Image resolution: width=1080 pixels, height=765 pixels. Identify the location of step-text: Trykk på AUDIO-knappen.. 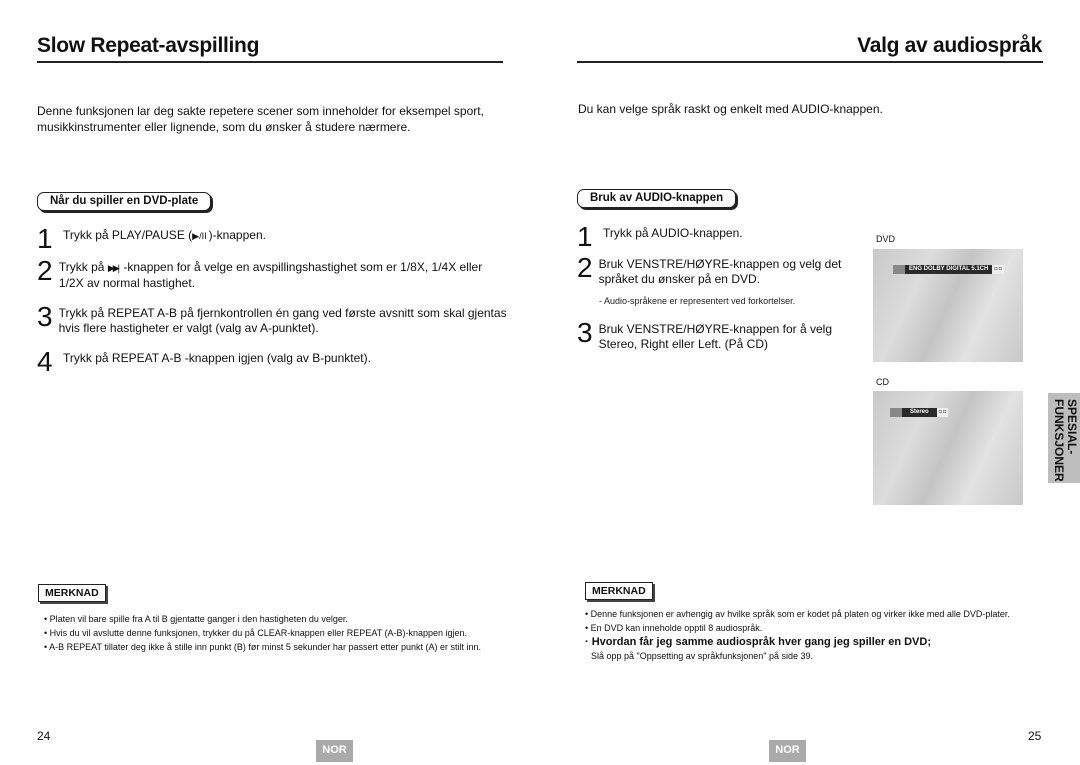
(673, 233).